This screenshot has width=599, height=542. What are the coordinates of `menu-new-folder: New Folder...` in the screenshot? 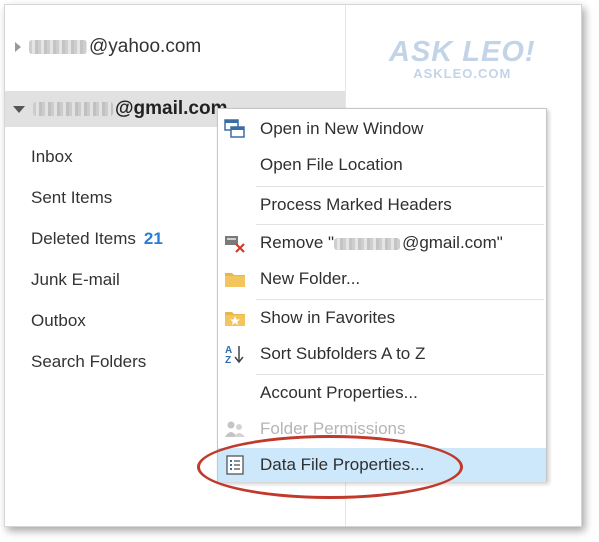 It's located at (382, 279).